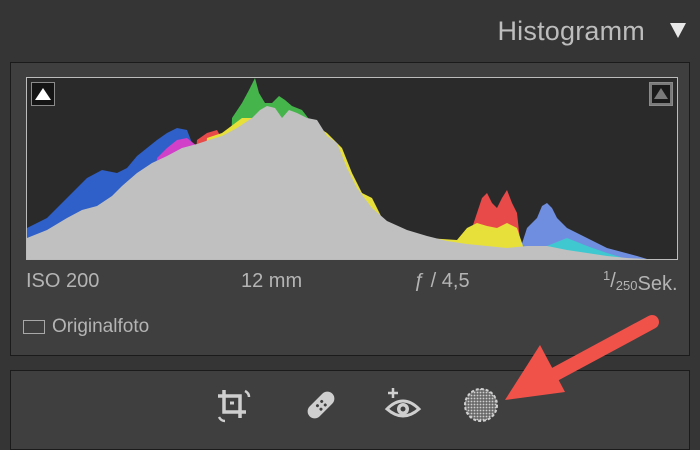 This screenshot has height=450, width=700. What do you see at coordinates (350, 29) in the screenshot?
I see `panel-header: Histogramm` at bounding box center [350, 29].